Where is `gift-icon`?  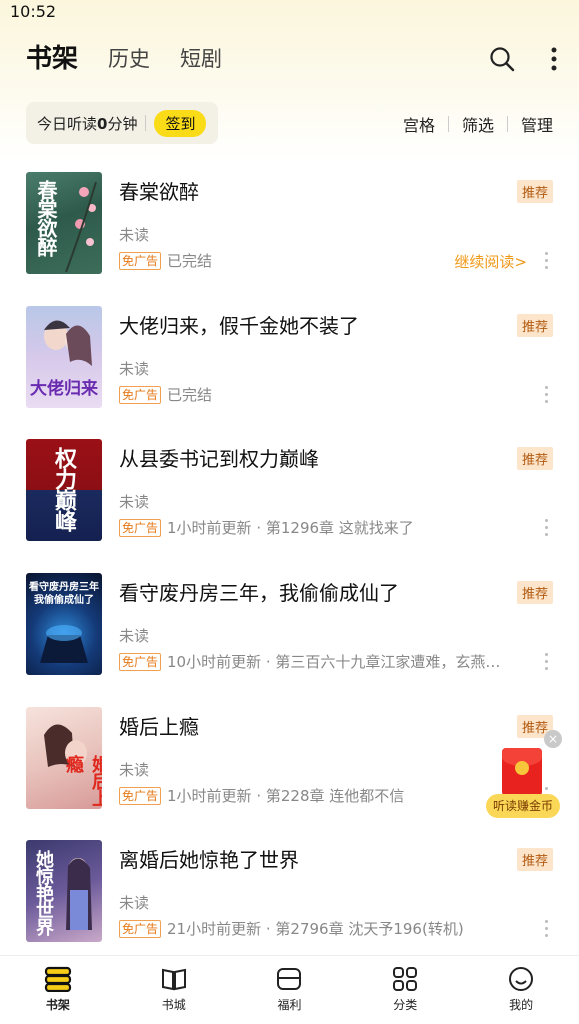
gift-icon is located at coordinates (289, 979).